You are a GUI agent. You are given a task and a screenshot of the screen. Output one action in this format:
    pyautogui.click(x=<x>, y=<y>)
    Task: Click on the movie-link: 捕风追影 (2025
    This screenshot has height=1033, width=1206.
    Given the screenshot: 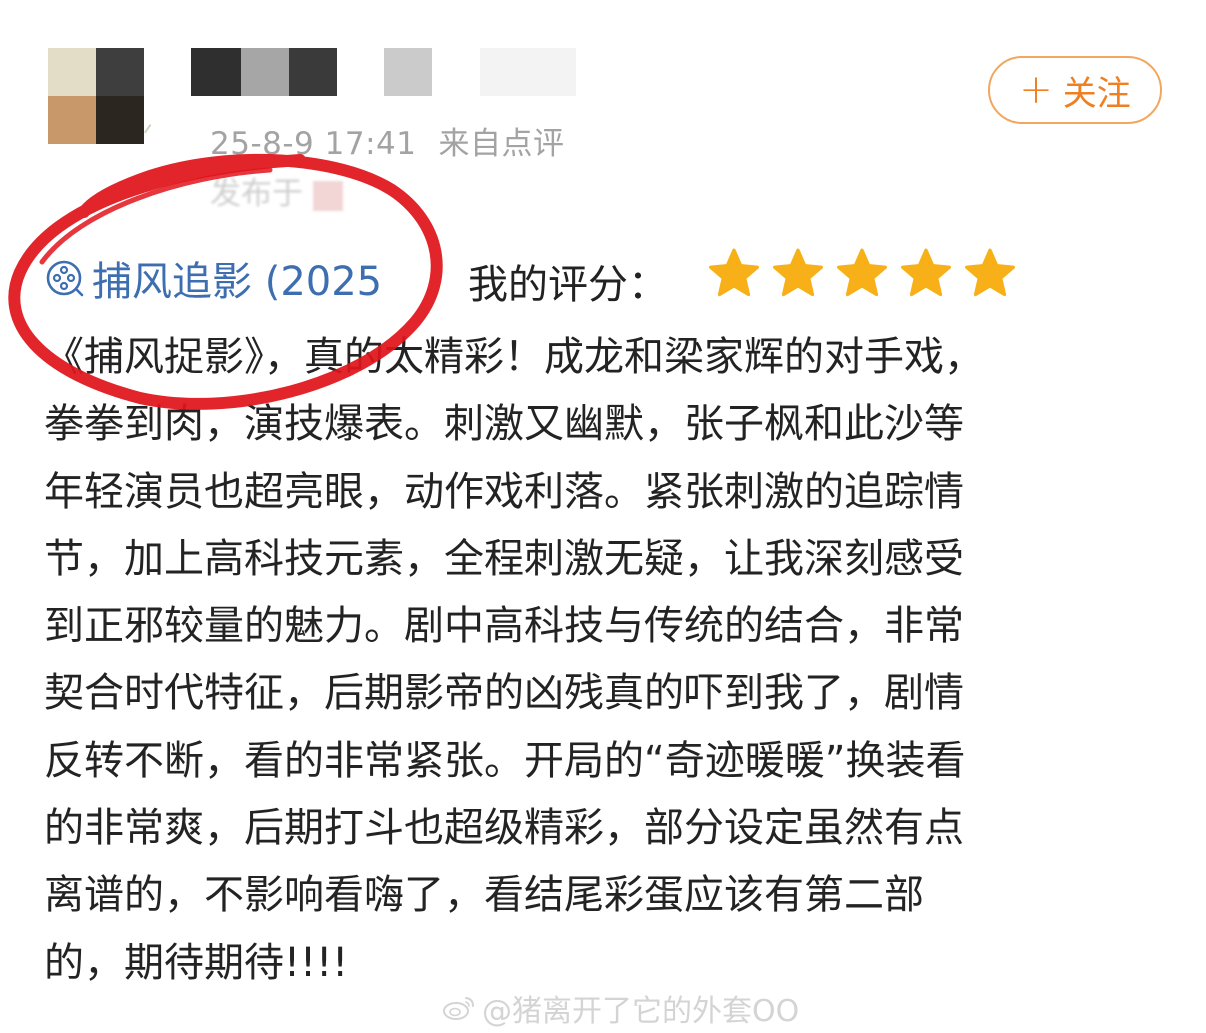 What is the action you would take?
    pyautogui.click(x=213, y=278)
    